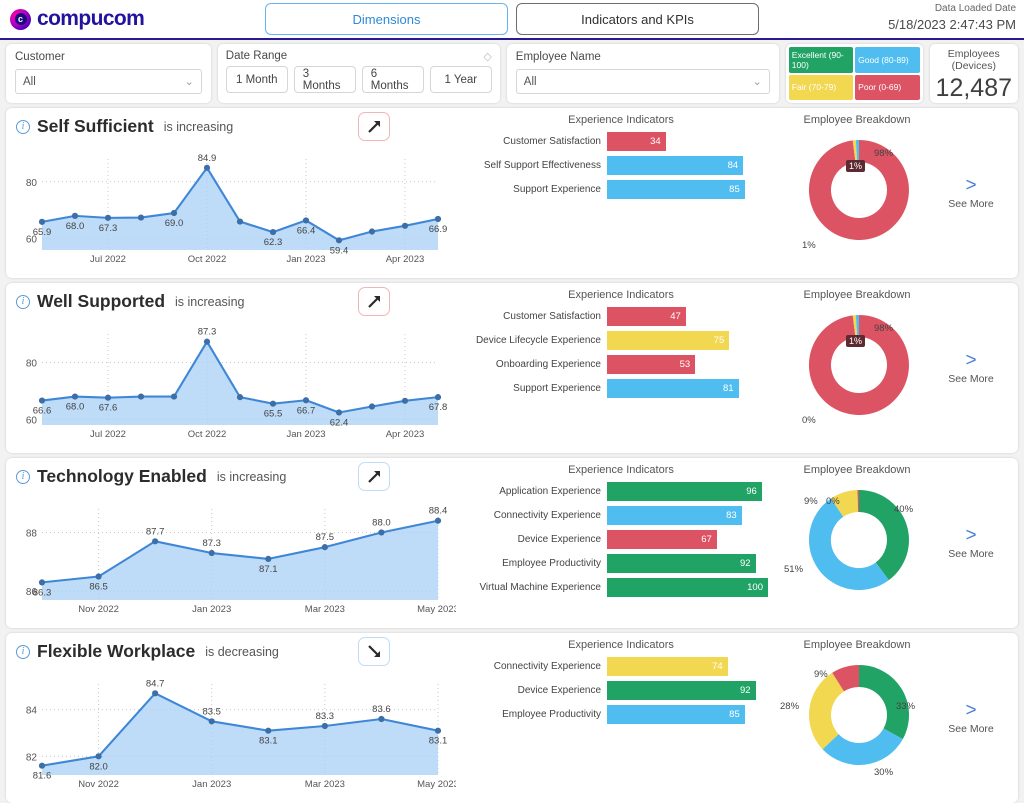 The width and height of the screenshot is (1024, 803). What do you see at coordinates (324, 79) in the screenshot?
I see `date-range-3-months: 3 Months` at bounding box center [324, 79].